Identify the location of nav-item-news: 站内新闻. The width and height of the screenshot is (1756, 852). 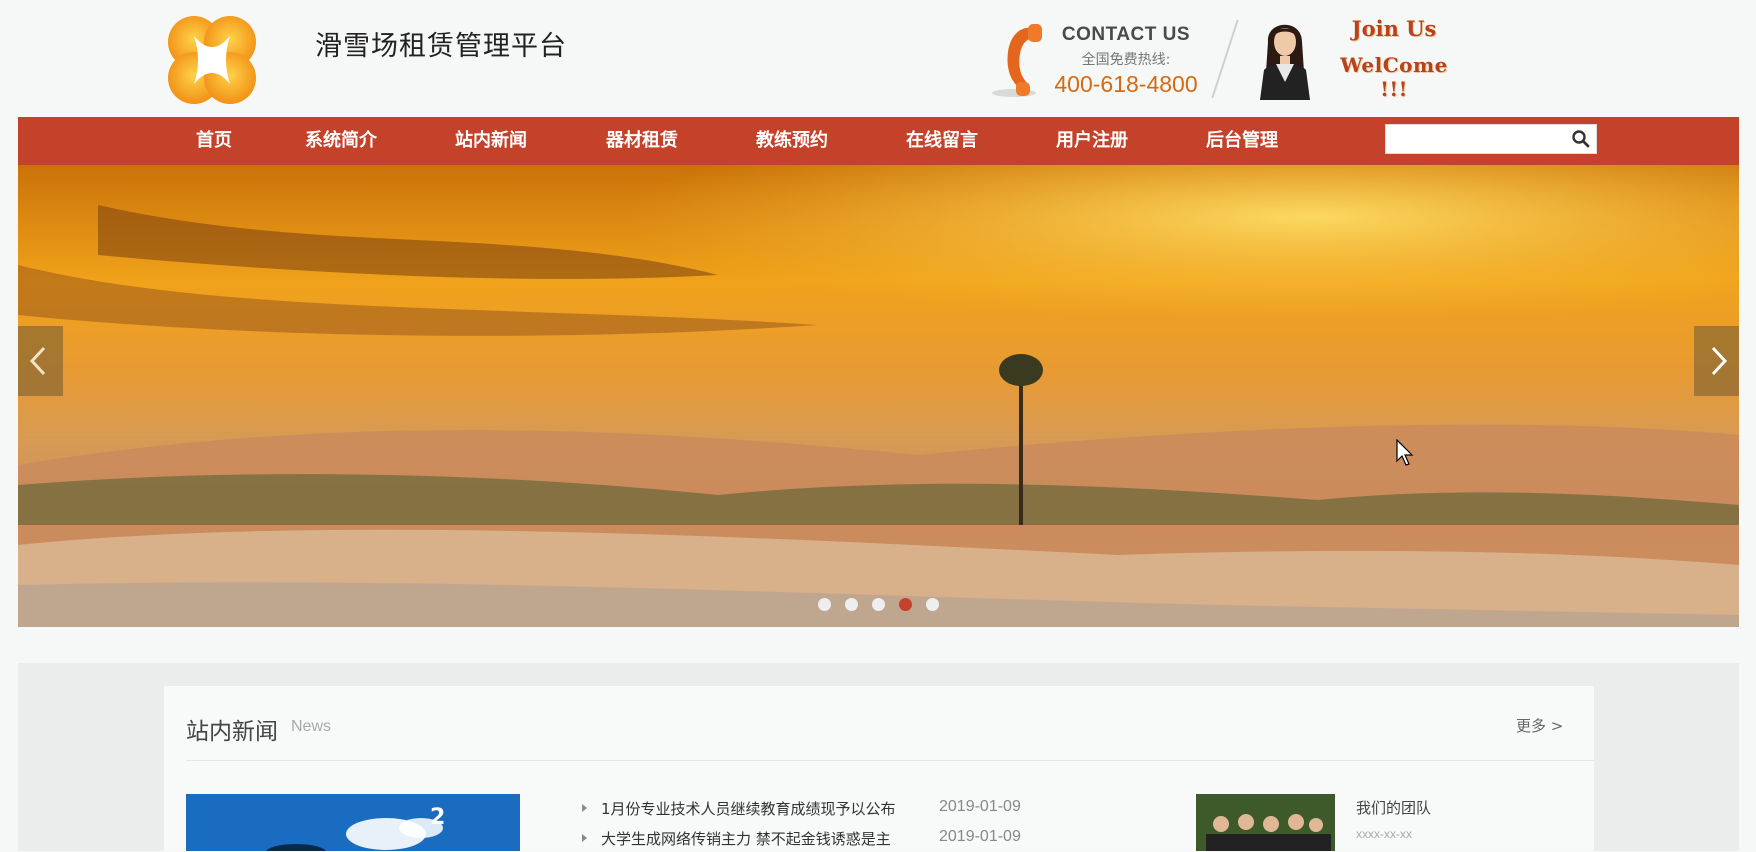
(491, 141).